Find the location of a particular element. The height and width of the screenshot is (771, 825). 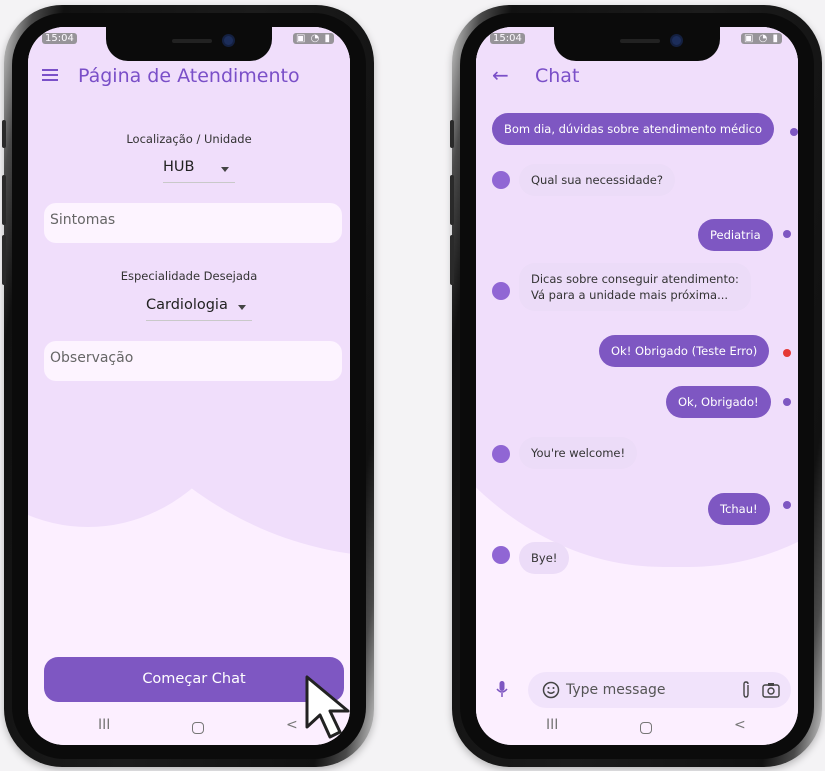

back-arrow-icon: ← is located at coordinates (500, 75).